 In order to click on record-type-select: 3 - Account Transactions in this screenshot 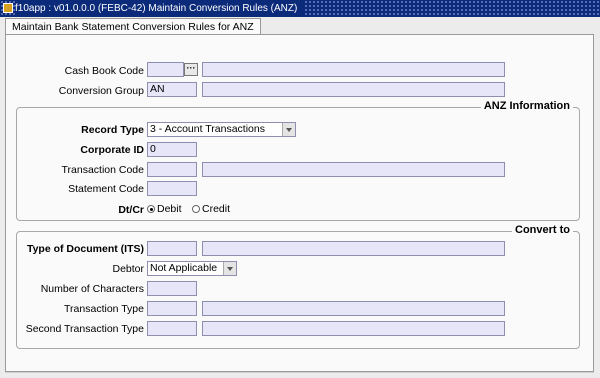, I will do `click(221, 129)`.